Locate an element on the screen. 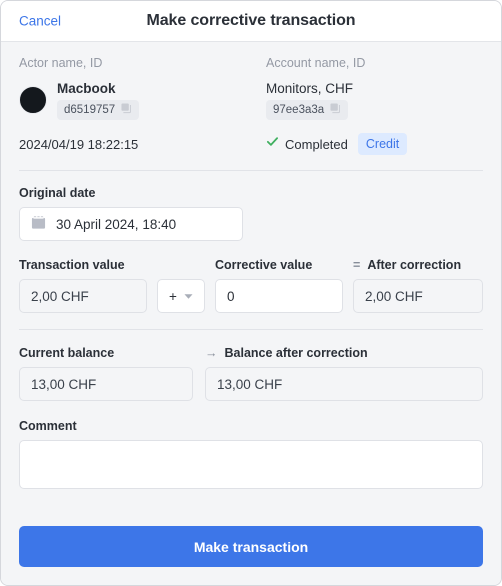 This screenshot has height=586, width=502. balance-after-label: Balance after correction is located at coordinates (296, 353).